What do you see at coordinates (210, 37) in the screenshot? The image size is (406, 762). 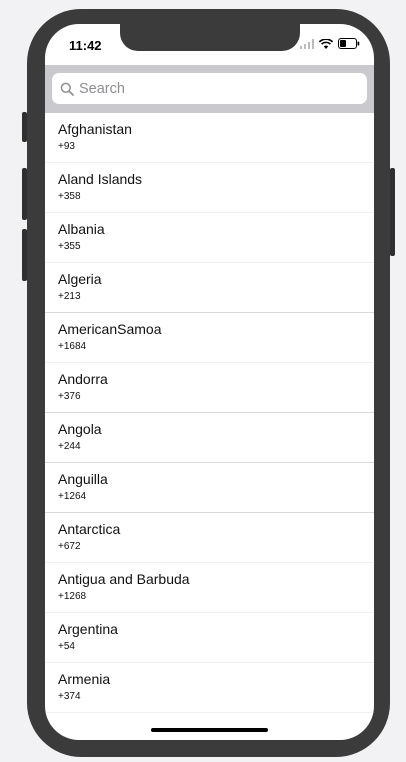 I see `notch` at bounding box center [210, 37].